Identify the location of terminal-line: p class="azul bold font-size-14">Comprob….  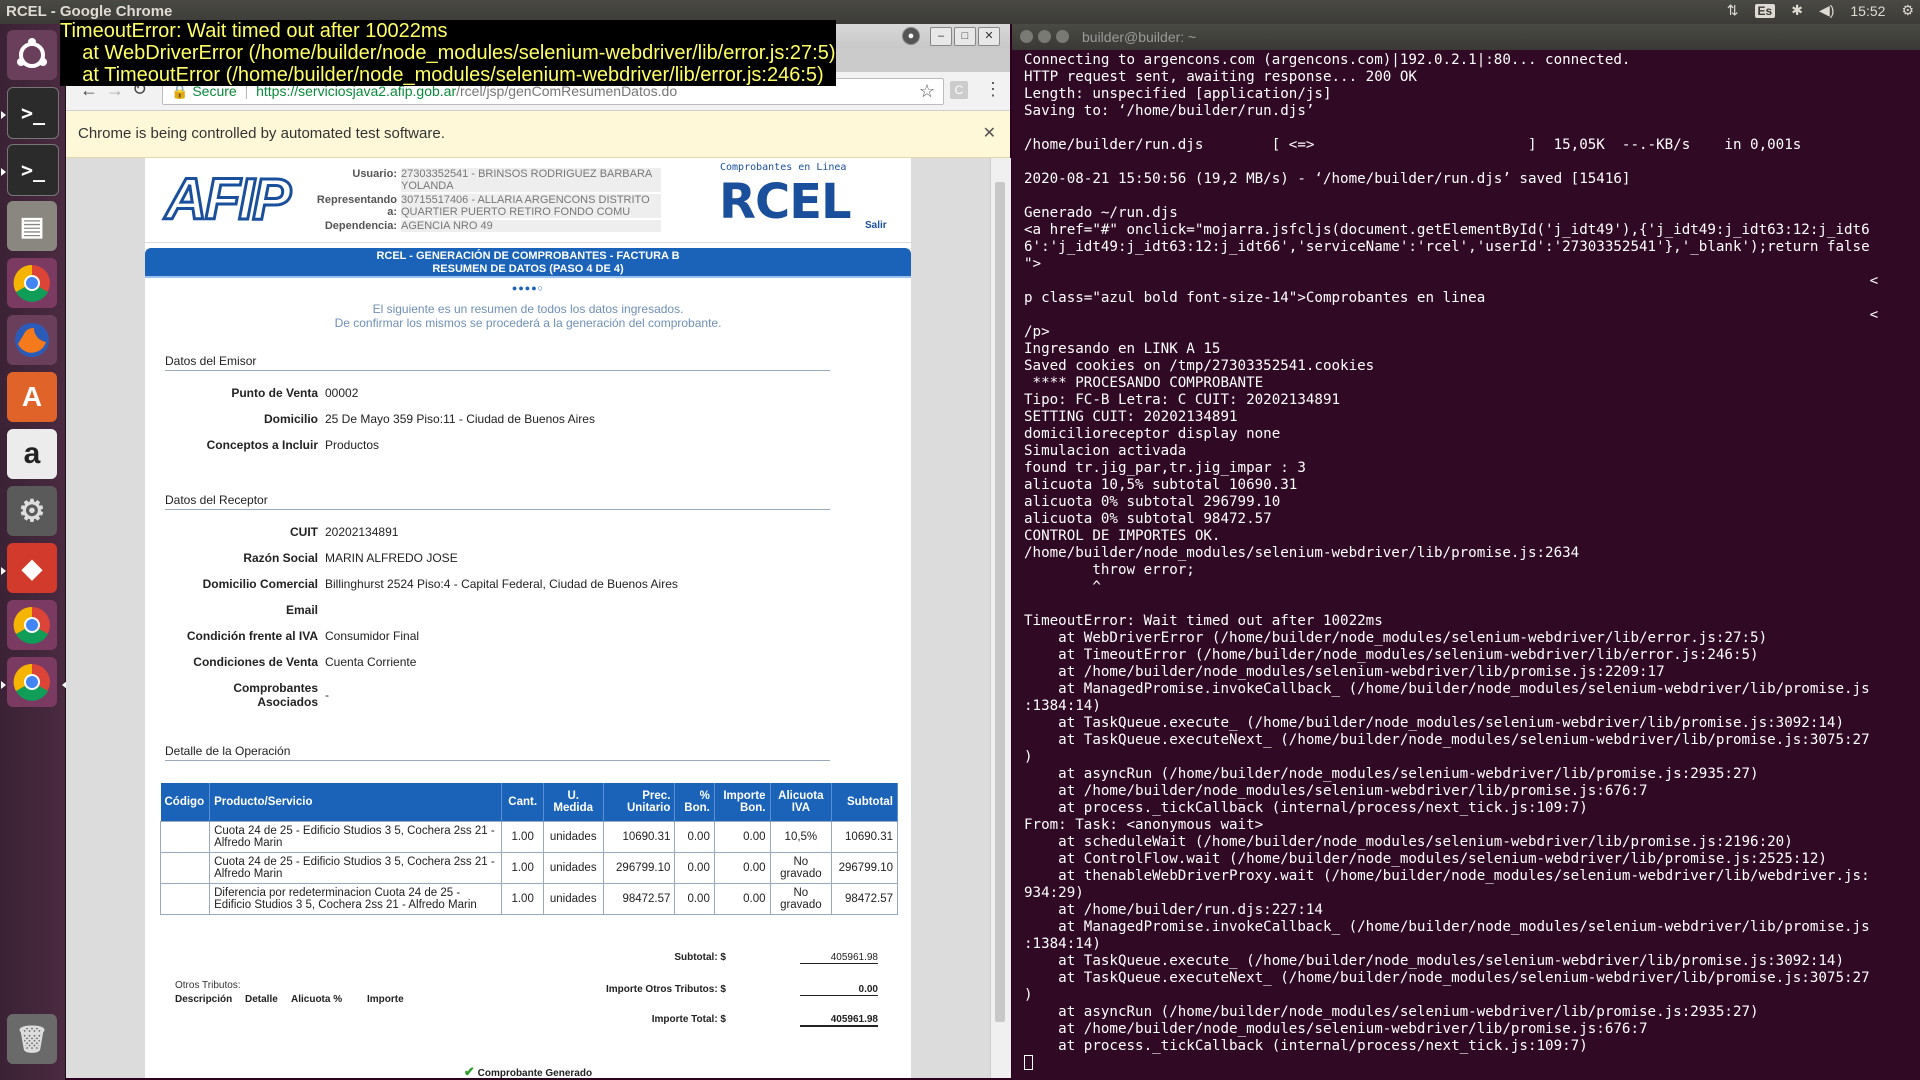
(1255, 298).